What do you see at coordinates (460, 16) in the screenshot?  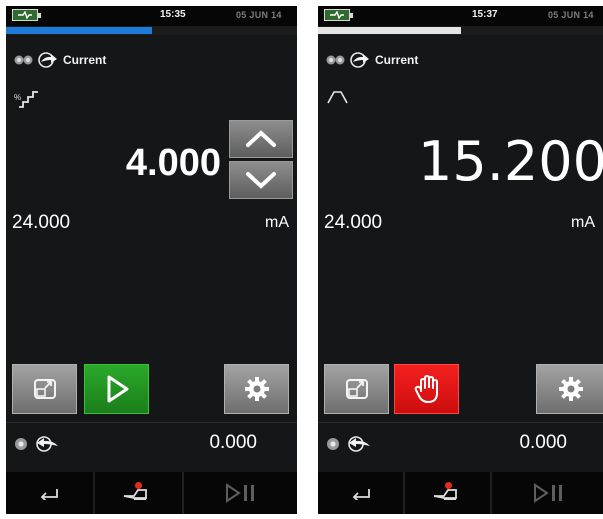 I see `status-bar: 15:37 05 JUN 14` at bounding box center [460, 16].